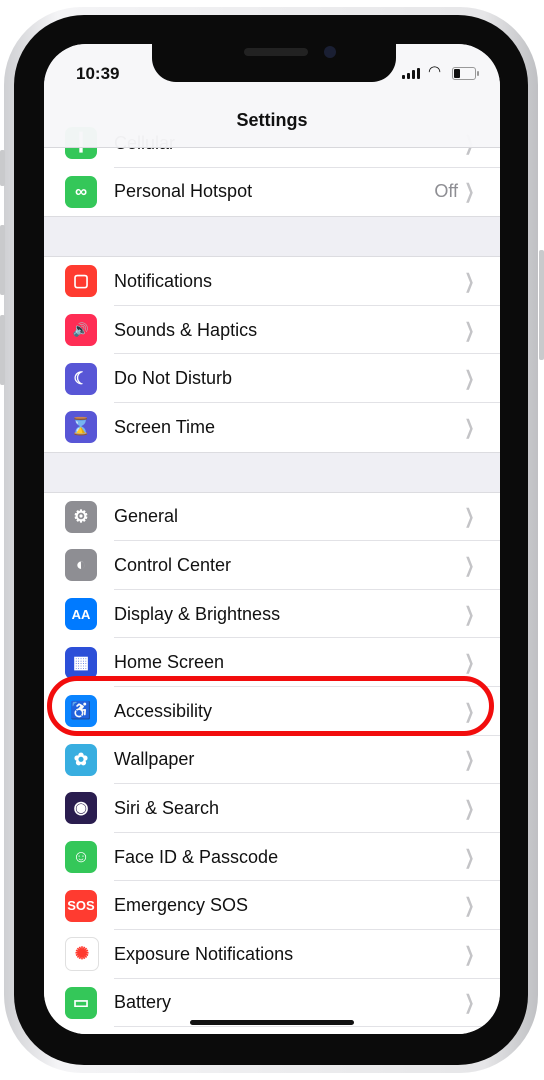  Describe the element at coordinates (81, 427) in the screenshot. I see `hourglass-icon: ⌛` at that location.